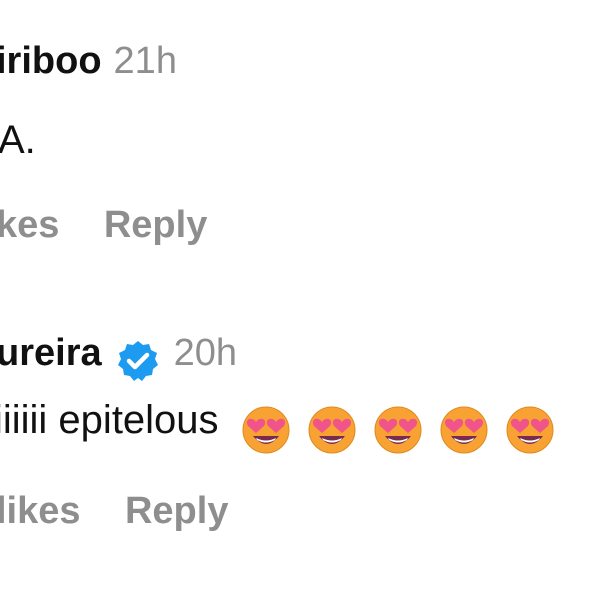 The width and height of the screenshot is (600, 600). Describe the element at coordinates (138, 361) in the screenshot. I see `verified-badge-icon` at that location.